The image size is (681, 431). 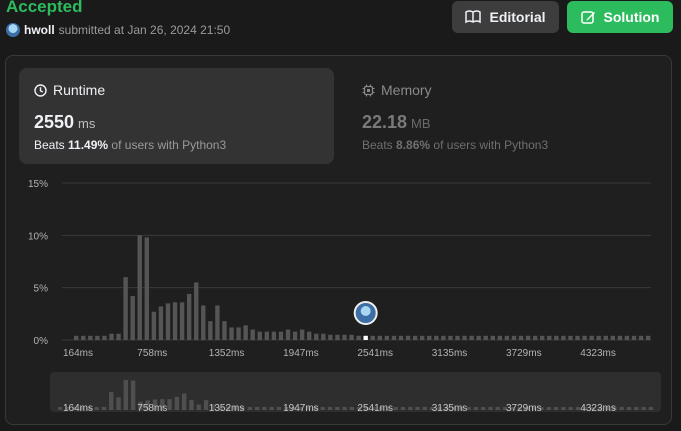 What do you see at coordinates (375, 408) in the screenshot?
I see `brush-tick-label: 2541ms` at bounding box center [375, 408].